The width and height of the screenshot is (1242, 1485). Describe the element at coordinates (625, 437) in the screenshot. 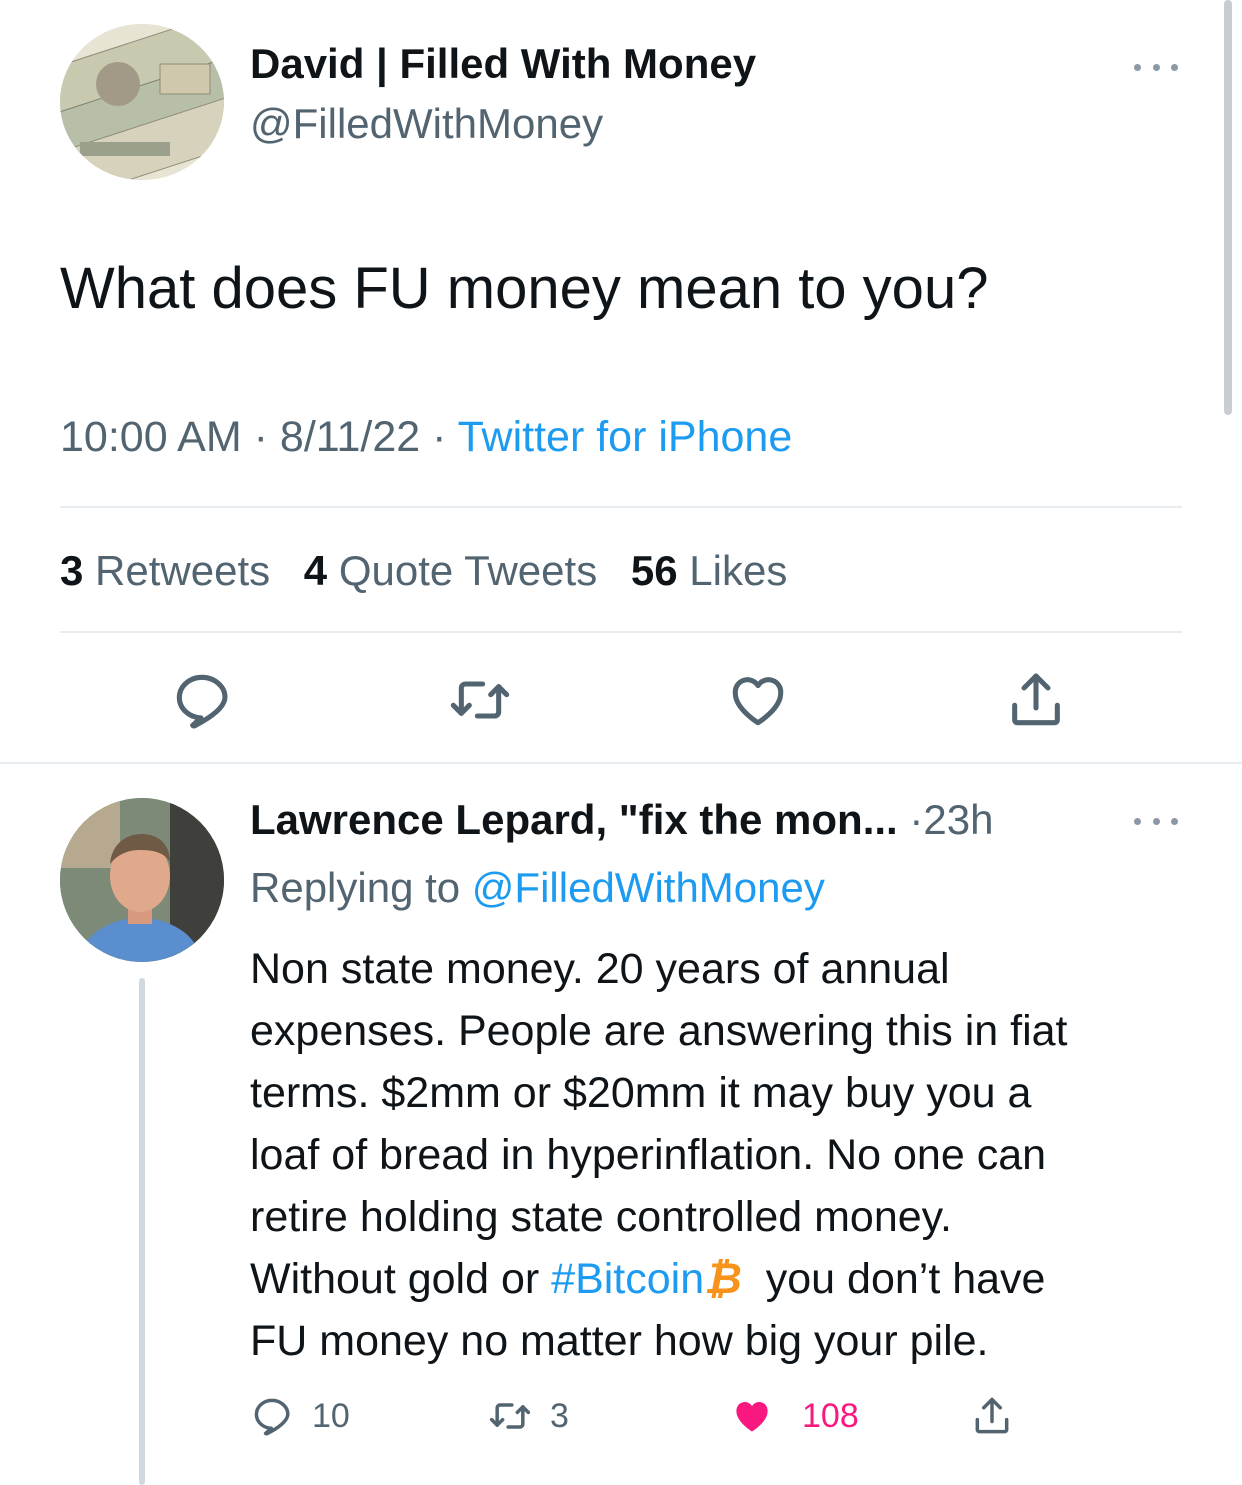

I see `tweet-source-link: Twitter for iPhone` at that location.